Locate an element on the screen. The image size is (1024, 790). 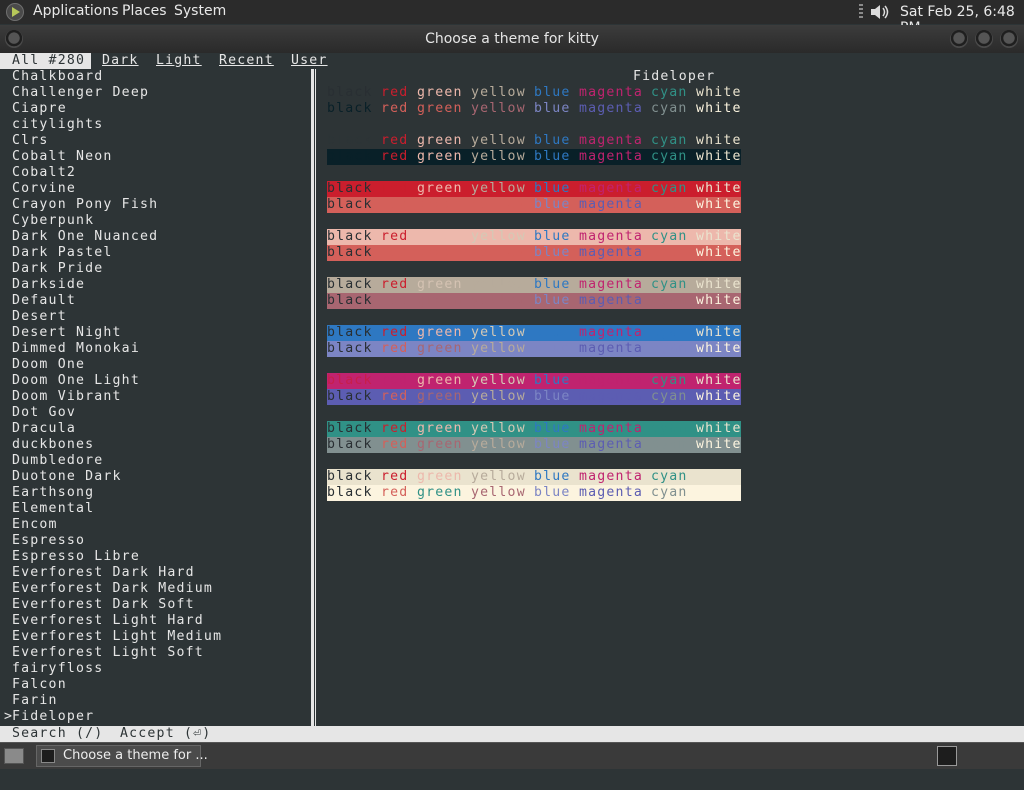
window-titlebar: Choose a theme for kitty is located at coordinates (512, 39).